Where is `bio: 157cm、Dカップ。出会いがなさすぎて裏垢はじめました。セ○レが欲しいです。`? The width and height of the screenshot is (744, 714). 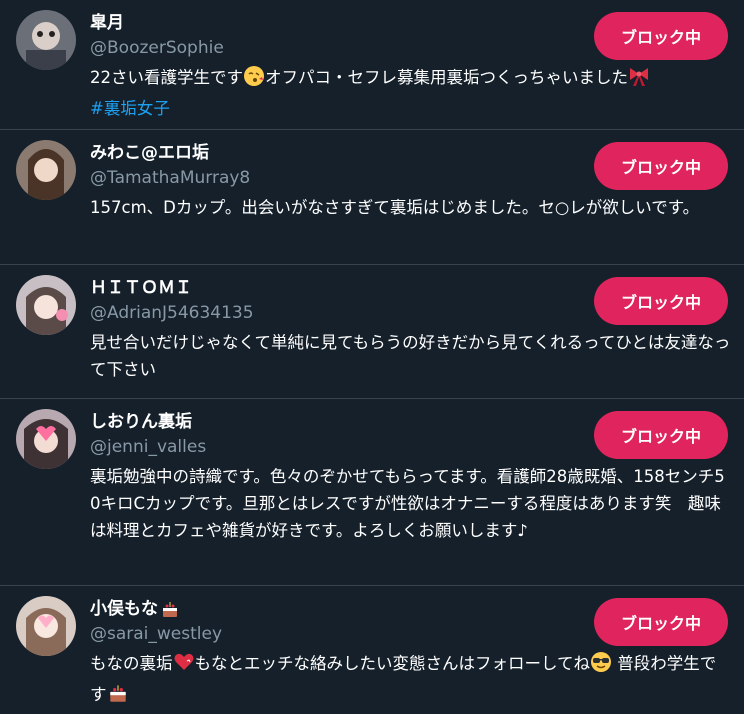
bio: 157cm、Dカップ。出会いがなさすぎて裏垢はじめました。セ○レが欲しいです。 is located at coordinates (395, 207).